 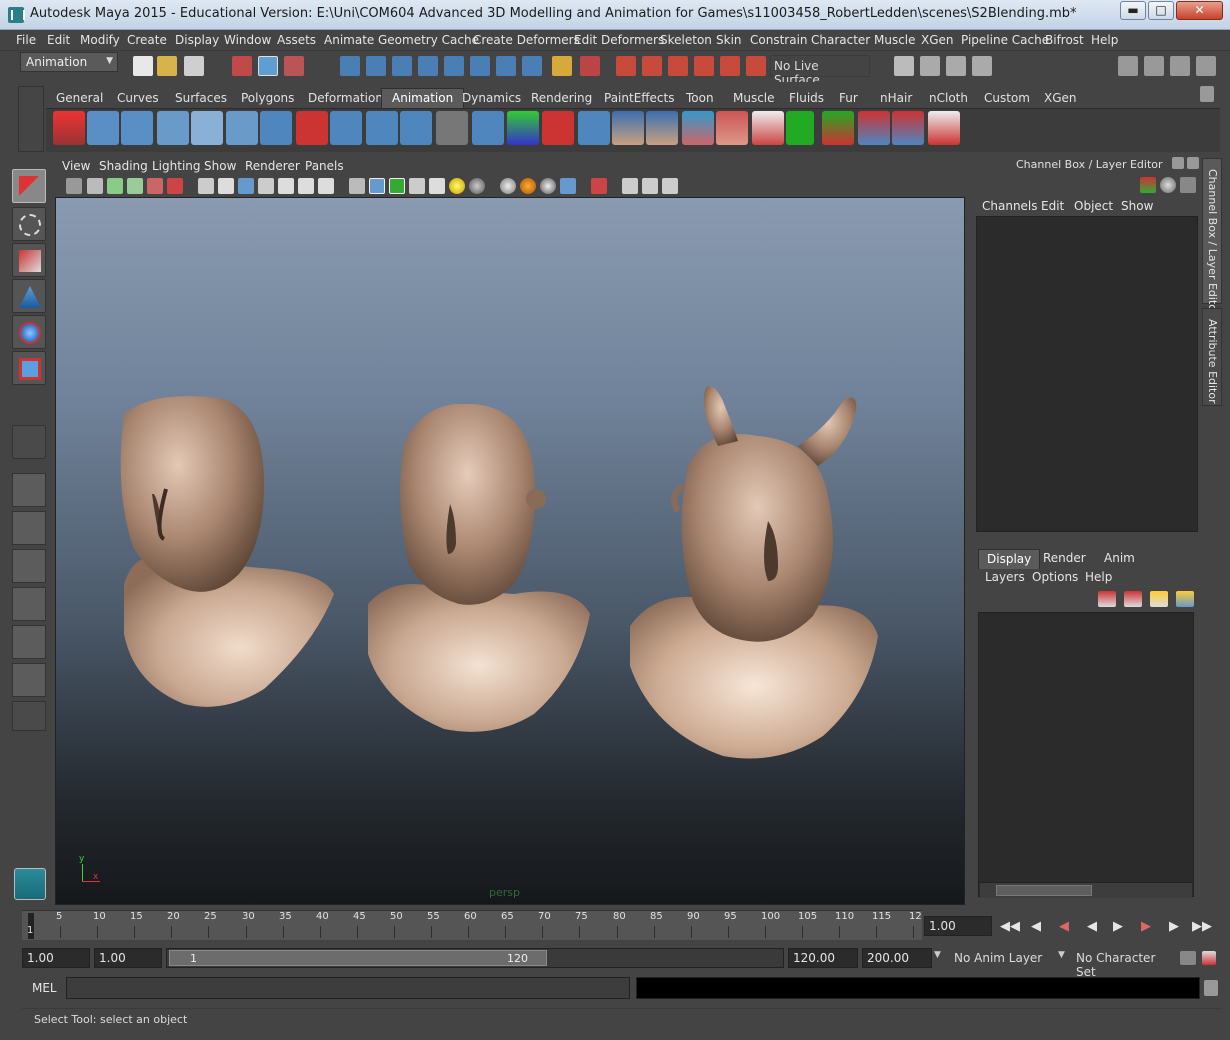 What do you see at coordinates (1104, 40) in the screenshot?
I see `menu-help: Help` at bounding box center [1104, 40].